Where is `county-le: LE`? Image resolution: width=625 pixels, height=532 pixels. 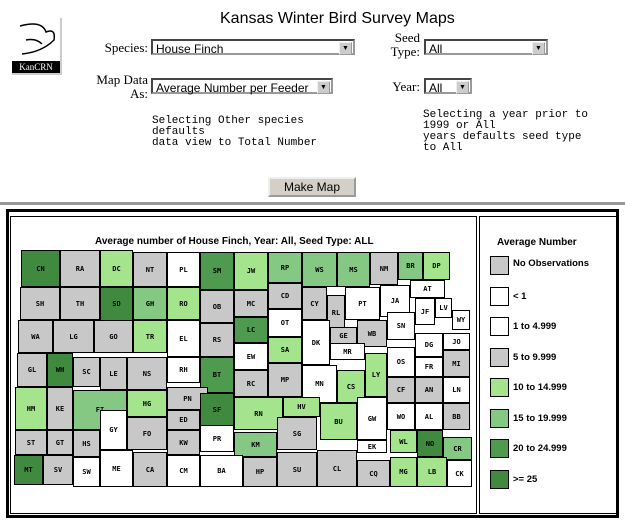
county-le: LE is located at coordinates (113, 373).